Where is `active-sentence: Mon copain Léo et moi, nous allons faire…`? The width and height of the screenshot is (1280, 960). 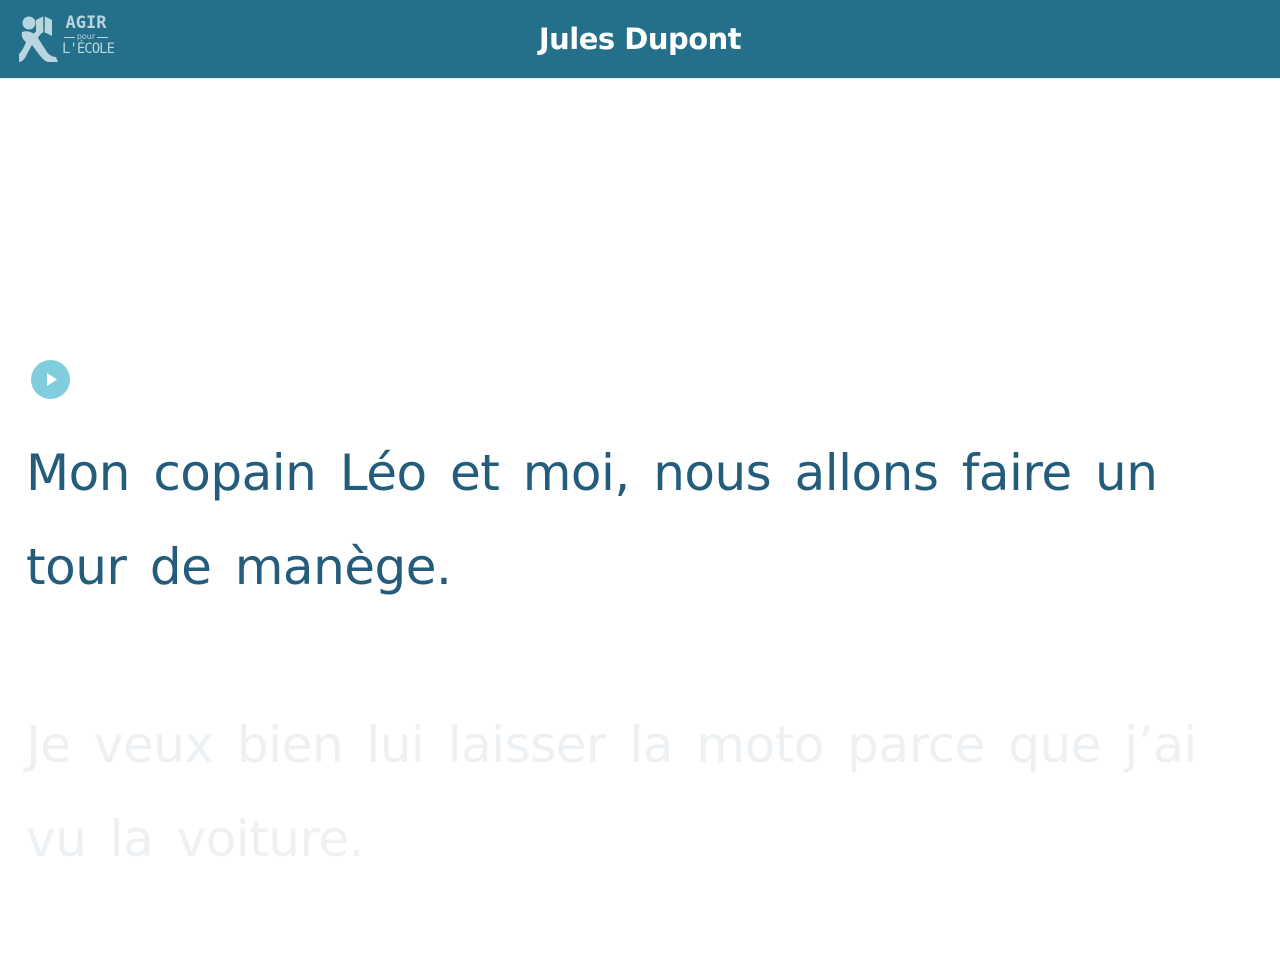
active-sentence: Mon copain Léo et moi, nous allons faire… is located at coordinates (592, 520).